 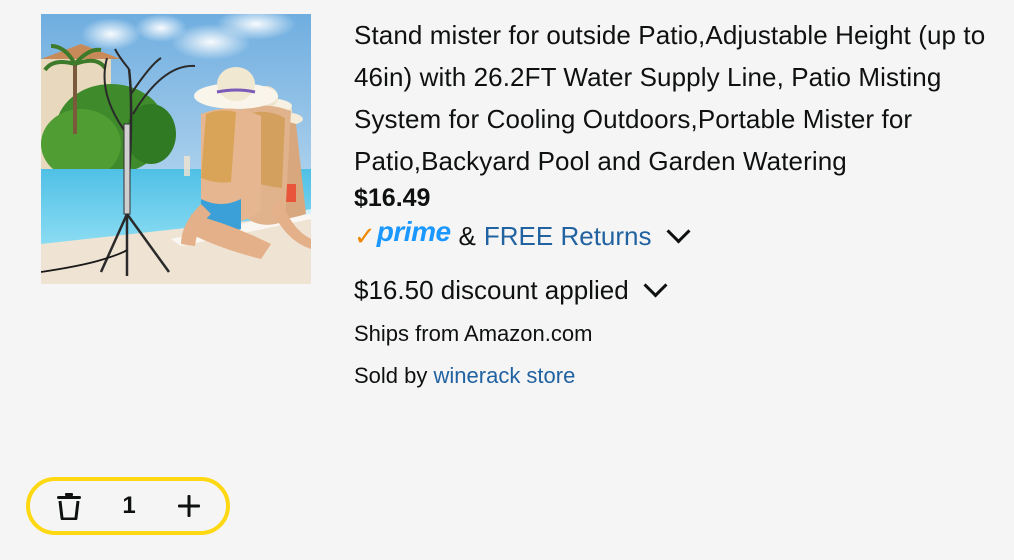 I want to click on delete-button, so click(x=69, y=506).